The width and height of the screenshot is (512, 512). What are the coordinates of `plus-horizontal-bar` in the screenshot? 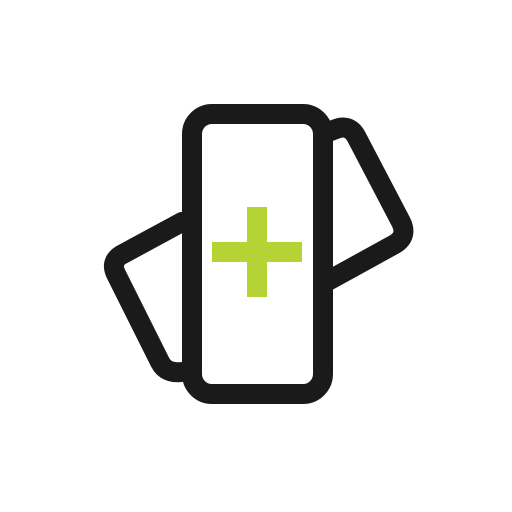 It's located at (257, 252).